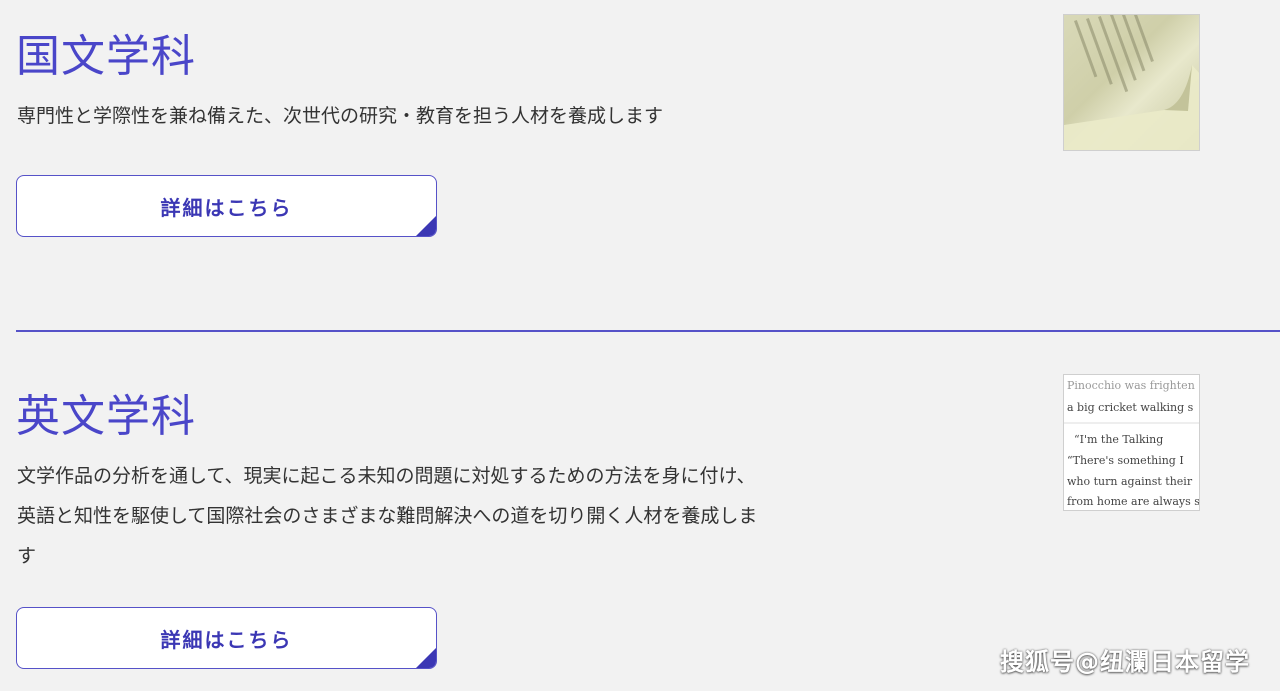 This screenshot has width=1280, height=691. Describe the element at coordinates (387, 516) in the screenshot. I see `description-line: 英語と知性を駆使して国際社会のさまざまな難問解決への道を切り開く人材を養成しま` at that location.